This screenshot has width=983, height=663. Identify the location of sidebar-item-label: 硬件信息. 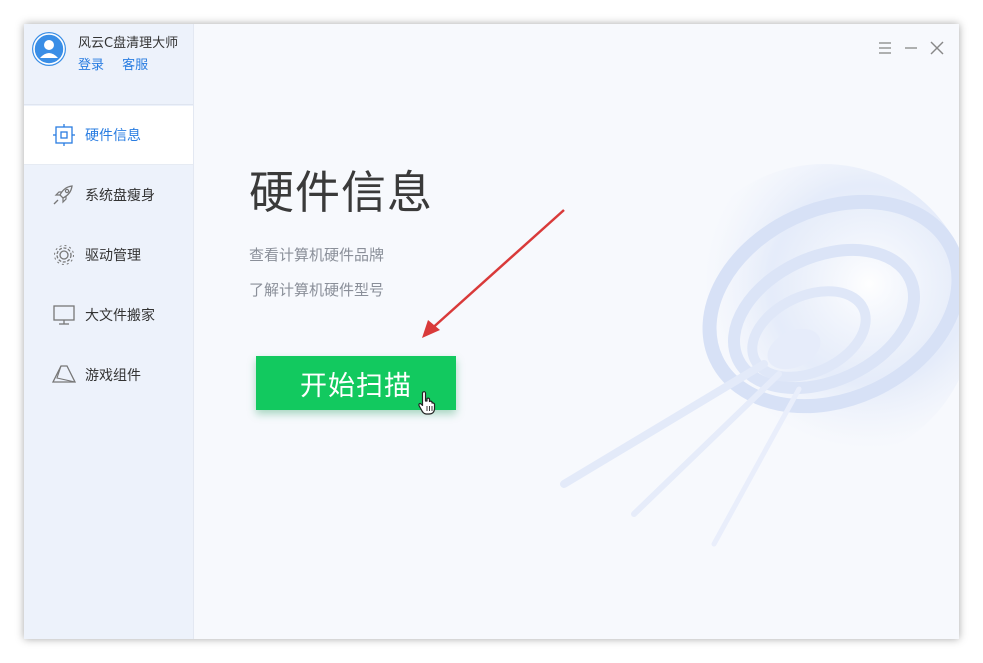
(113, 136).